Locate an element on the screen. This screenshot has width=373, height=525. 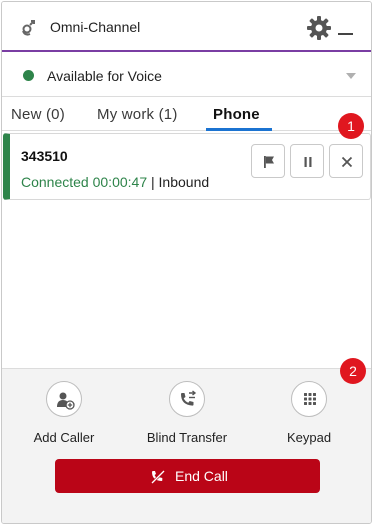
presence-status-dropdown: Available for Voice is located at coordinates (186, 75).